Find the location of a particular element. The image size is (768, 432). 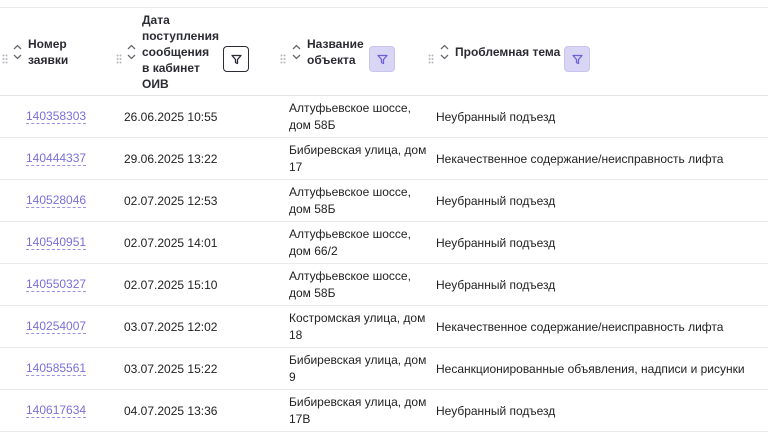

request-number-link: 140540951 is located at coordinates (56, 242).